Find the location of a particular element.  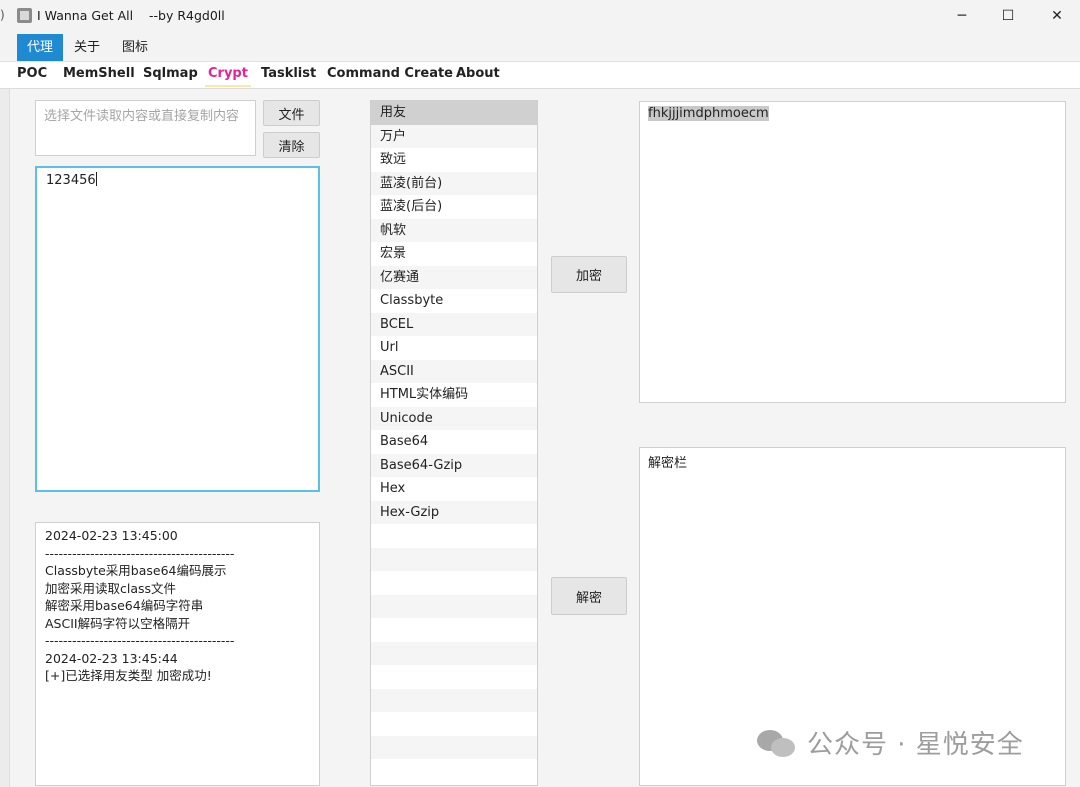

crypt-type-item: 亿赛通 is located at coordinates (454, 277).